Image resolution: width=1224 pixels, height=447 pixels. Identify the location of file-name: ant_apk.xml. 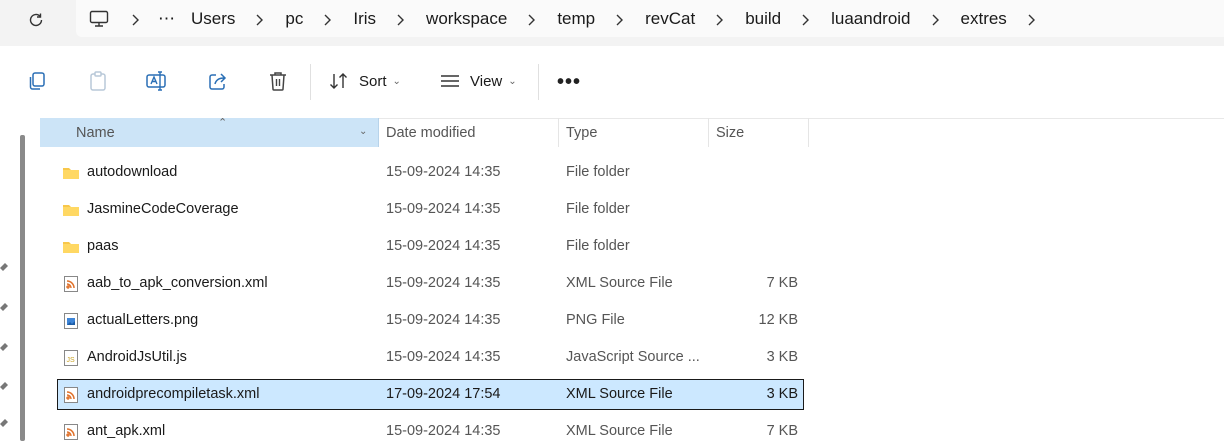
(126, 431).